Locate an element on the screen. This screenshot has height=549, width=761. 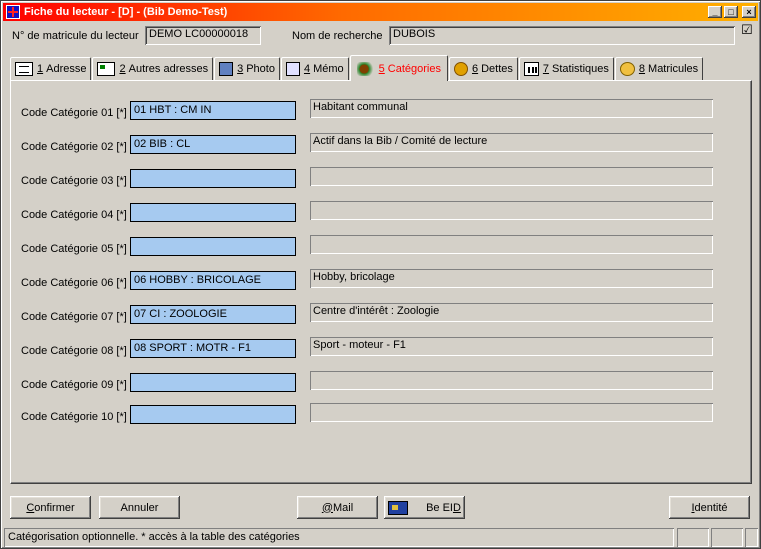
category-row: Code Catégorie 09 [*] is located at coordinates (381, 383).